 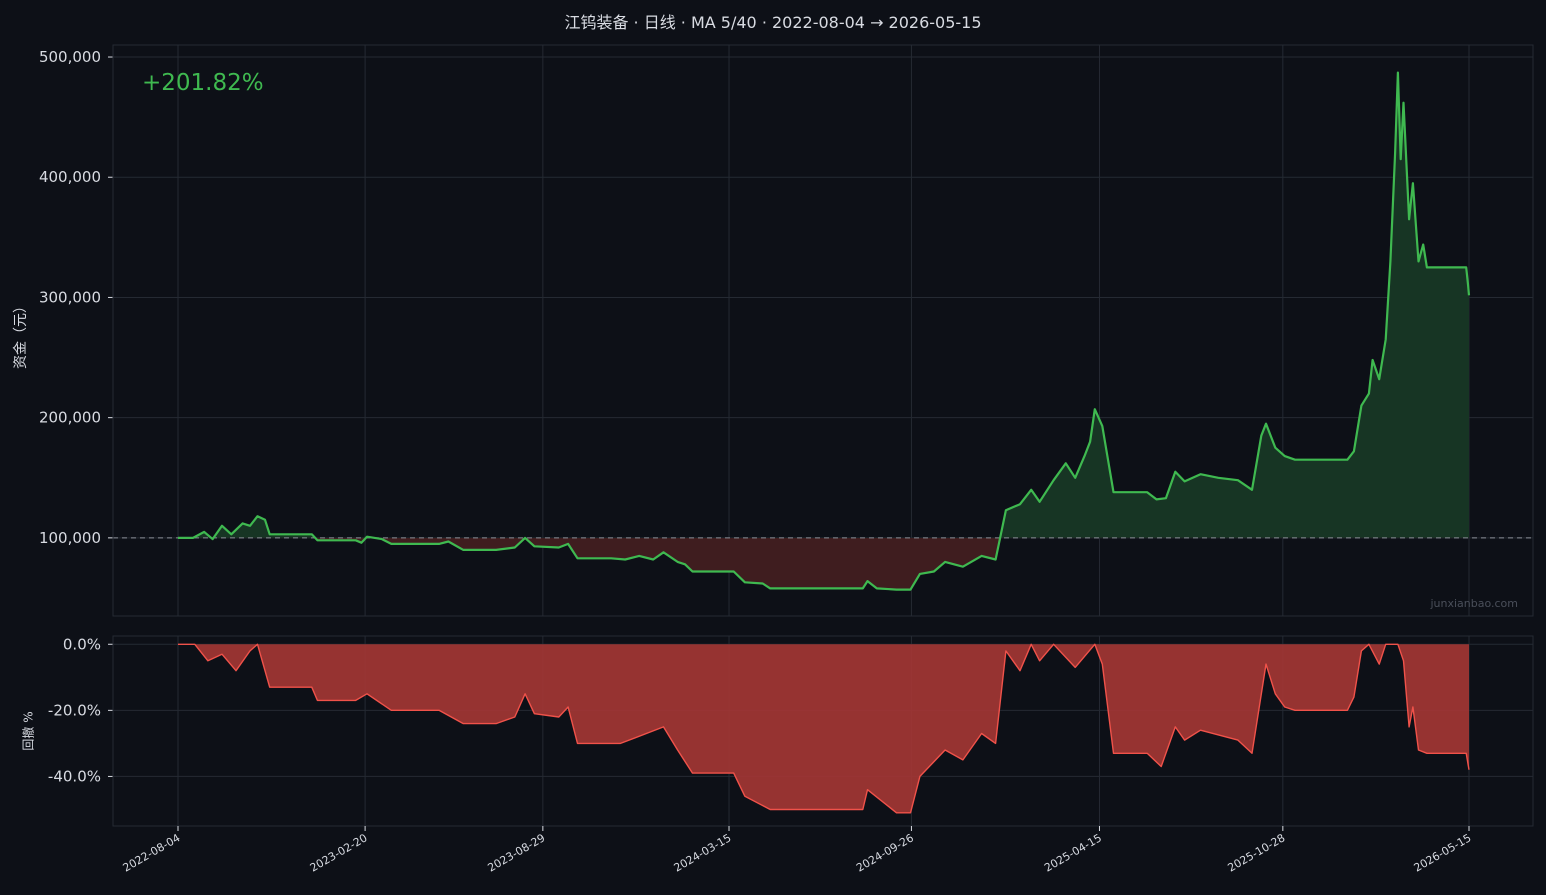 I want to click on drawdown-tick-label: 0.0%, so click(x=82, y=644).